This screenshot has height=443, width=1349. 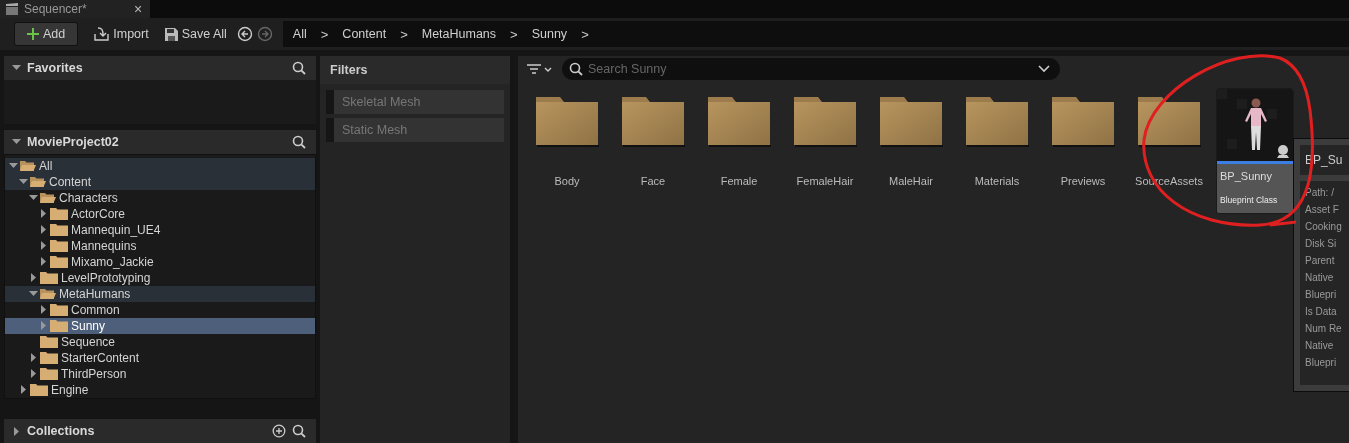 What do you see at coordinates (279, 431) in the screenshot?
I see `add-icon` at bounding box center [279, 431].